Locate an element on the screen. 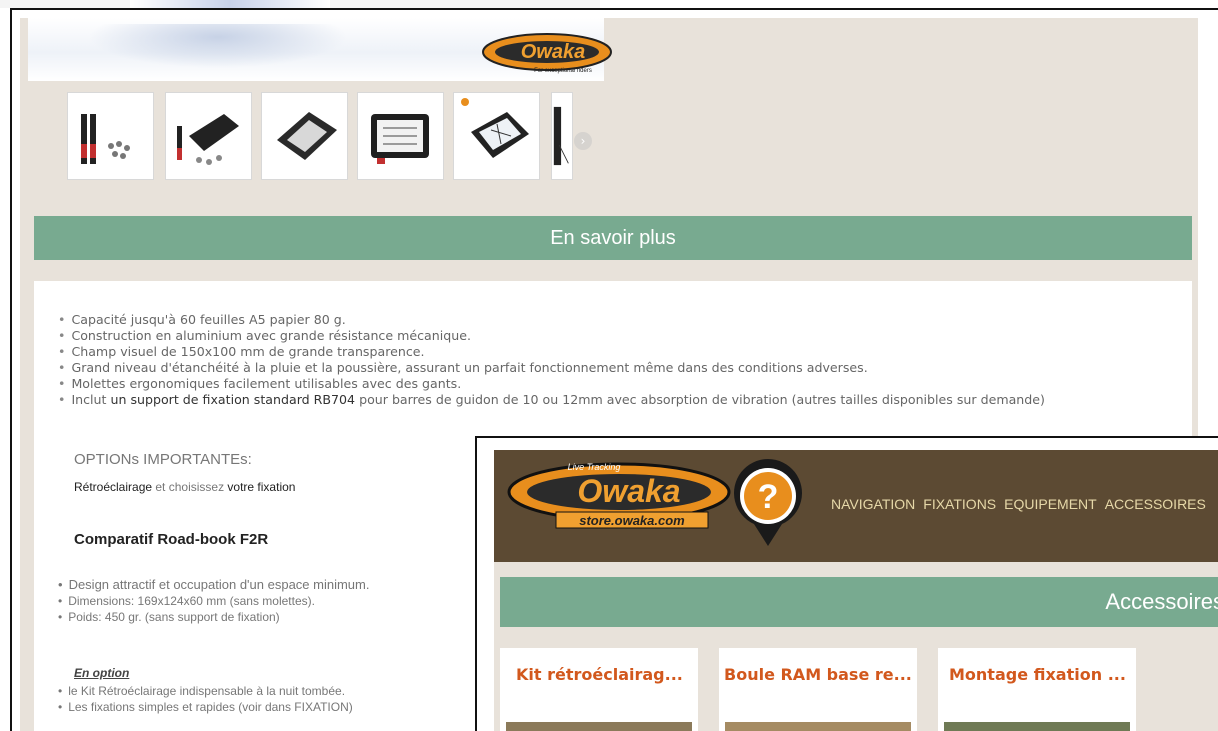  list-item-prefix: Inclut is located at coordinates (91, 399).